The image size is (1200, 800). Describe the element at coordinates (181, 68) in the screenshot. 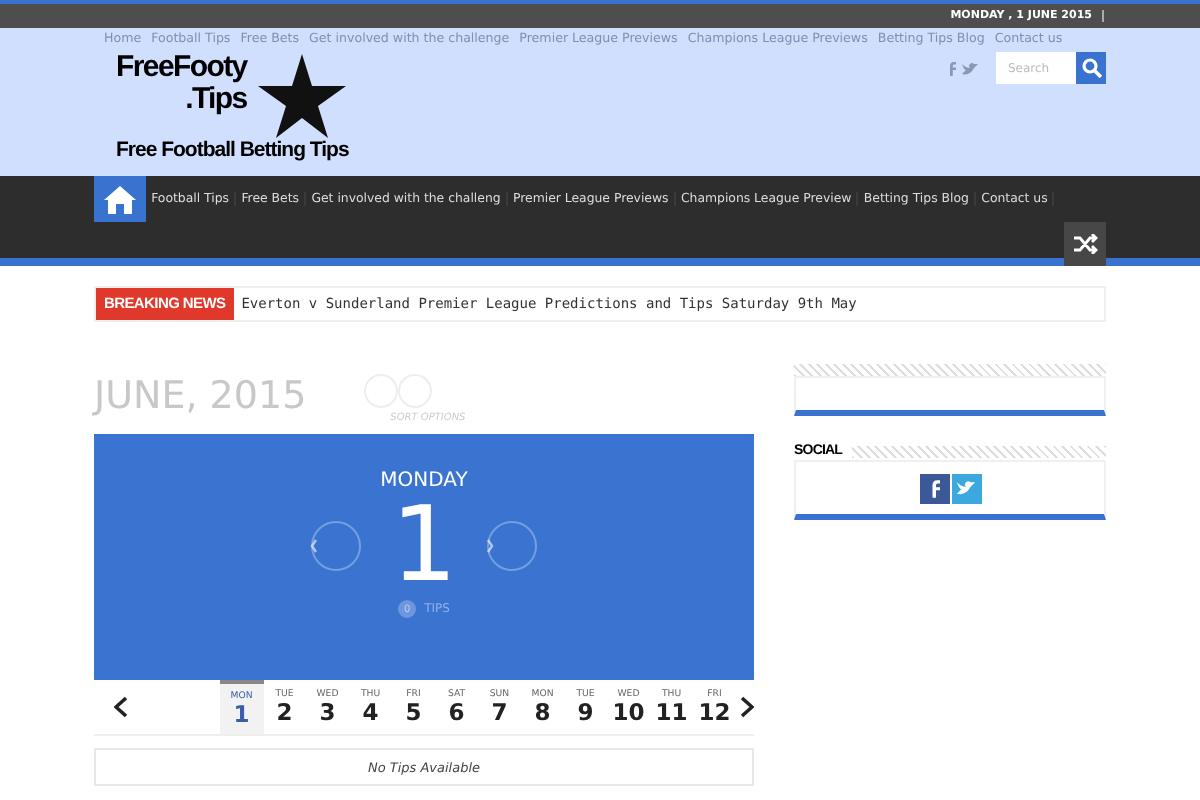

I see `logo-text: FreeFooty` at that location.